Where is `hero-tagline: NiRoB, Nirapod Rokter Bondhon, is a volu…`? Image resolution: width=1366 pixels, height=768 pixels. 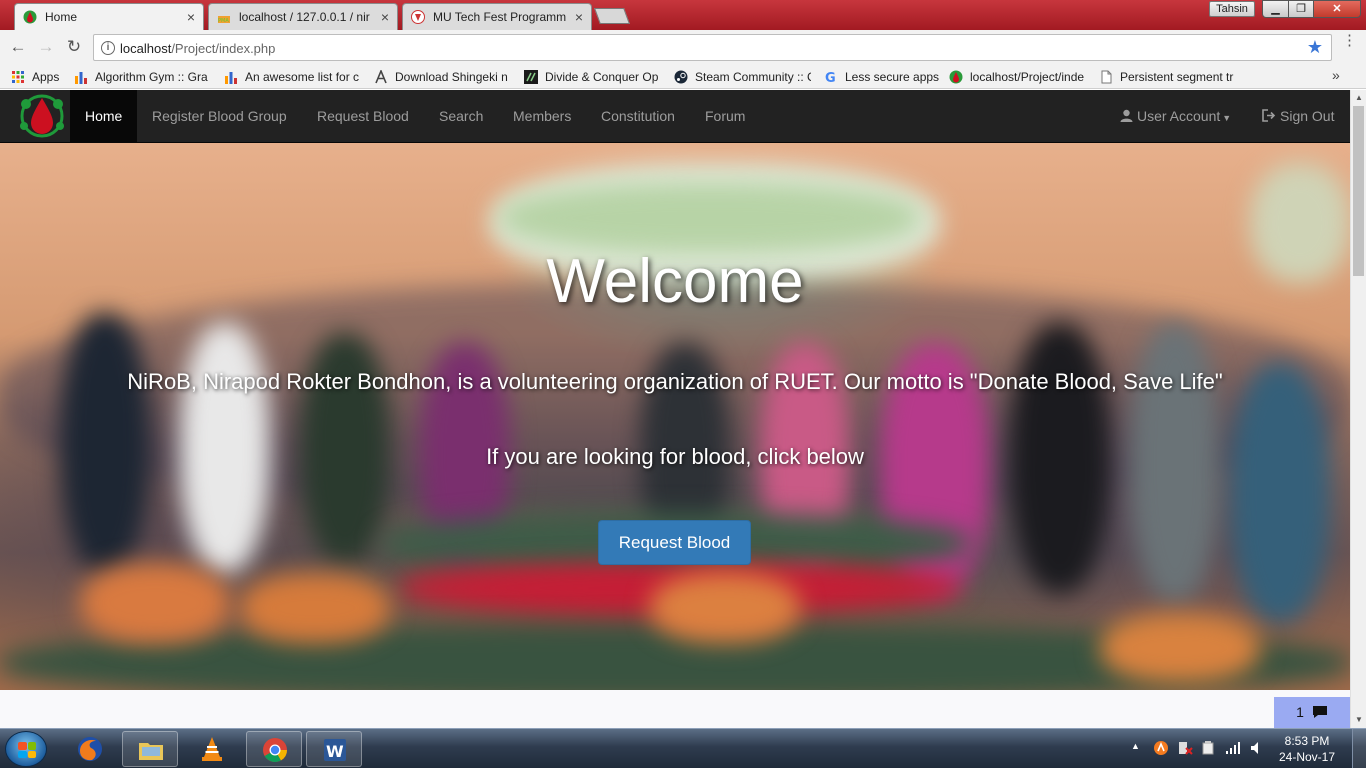 hero-tagline: NiRoB, Nirapod Rokter Bondhon, is a volu… is located at coordinates (675, 381).